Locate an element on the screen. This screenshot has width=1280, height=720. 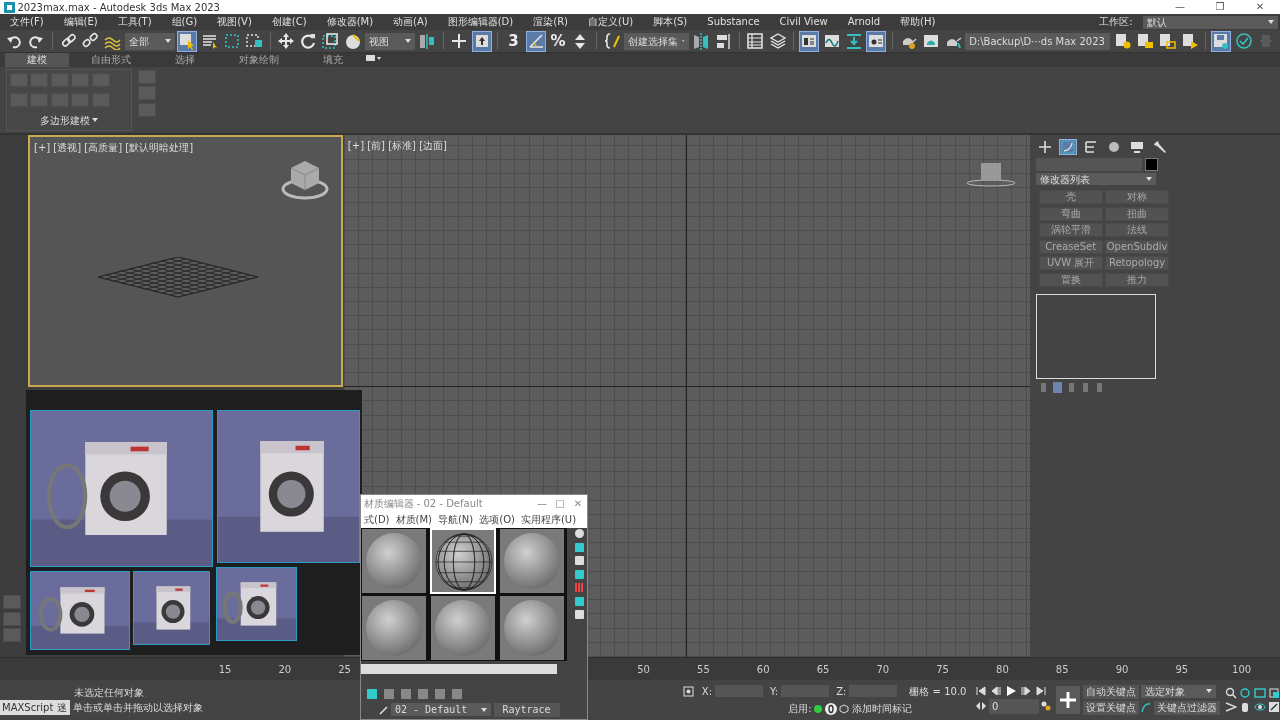
key-button is located at coordinates (1068, 700).